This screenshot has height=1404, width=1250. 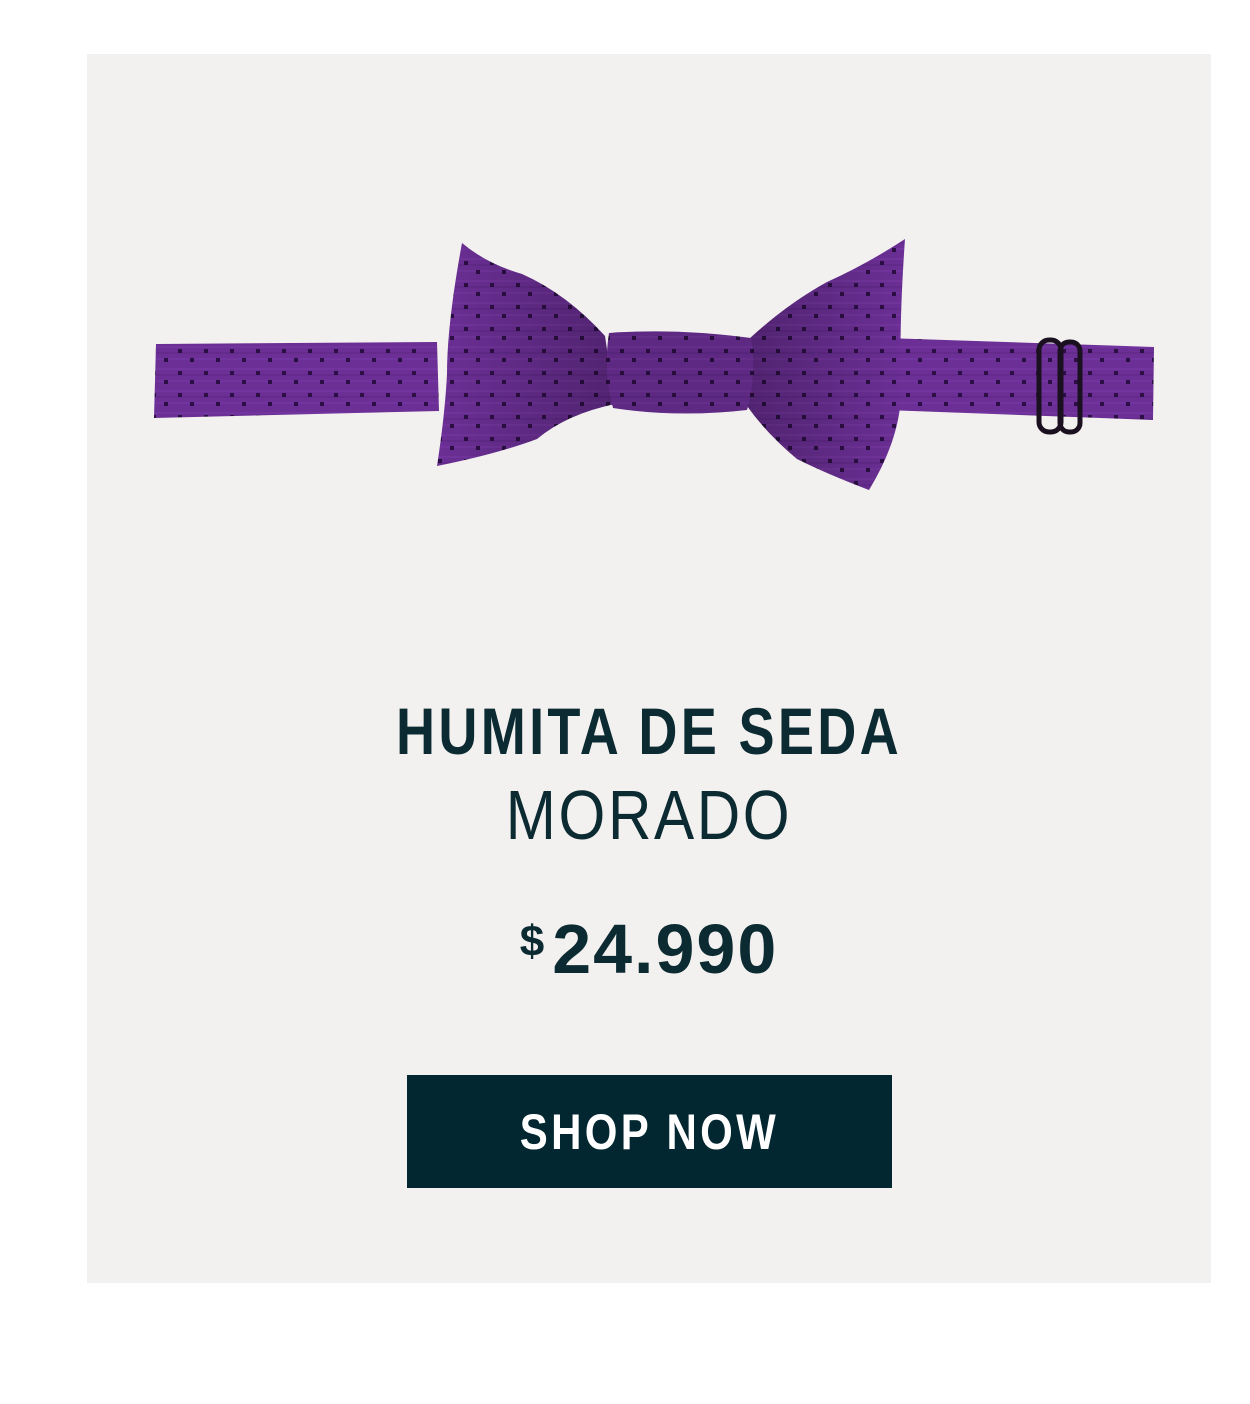 What do you see at coordinates (665, 949) in the screenshot?
I see `price-amount: 24.990` at bounding box center [665, 949].